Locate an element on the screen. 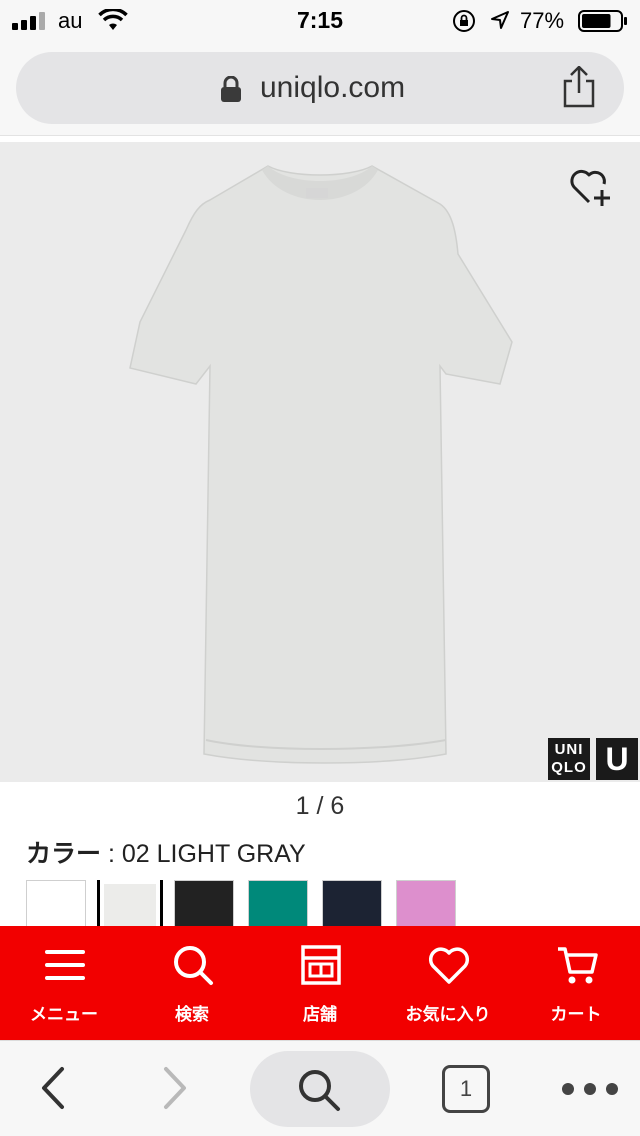 Image resolution: width=640 pixels, height=1136 pixels. battery-icon is located at coordinates (602, 21).